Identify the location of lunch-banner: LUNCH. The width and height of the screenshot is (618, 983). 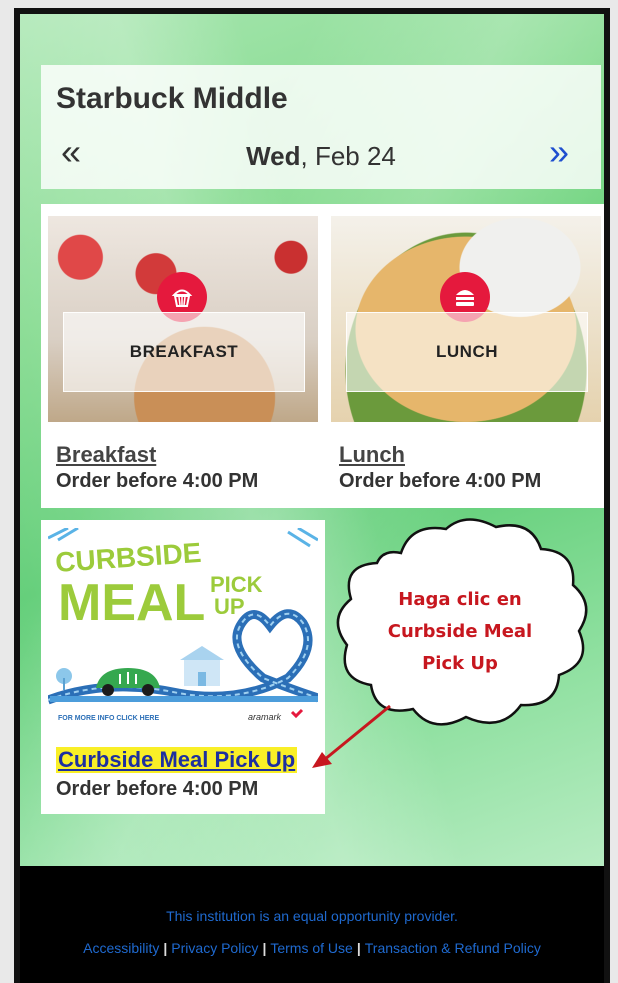
(467, 352).